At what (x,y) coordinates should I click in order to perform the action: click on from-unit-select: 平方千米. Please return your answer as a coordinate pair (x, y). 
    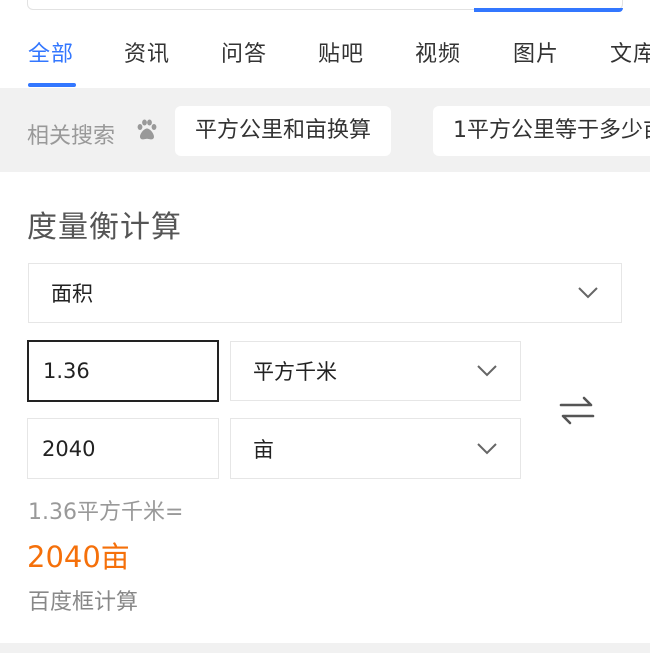
    Looking at the image, I should click on (375, 371).